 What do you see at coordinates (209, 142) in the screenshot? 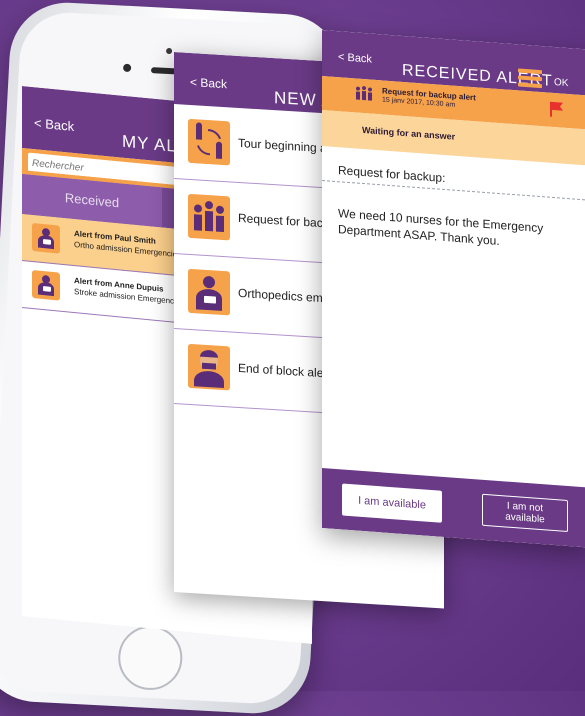
I see `chess-rotation-icon` at bounding box center [209, 142].